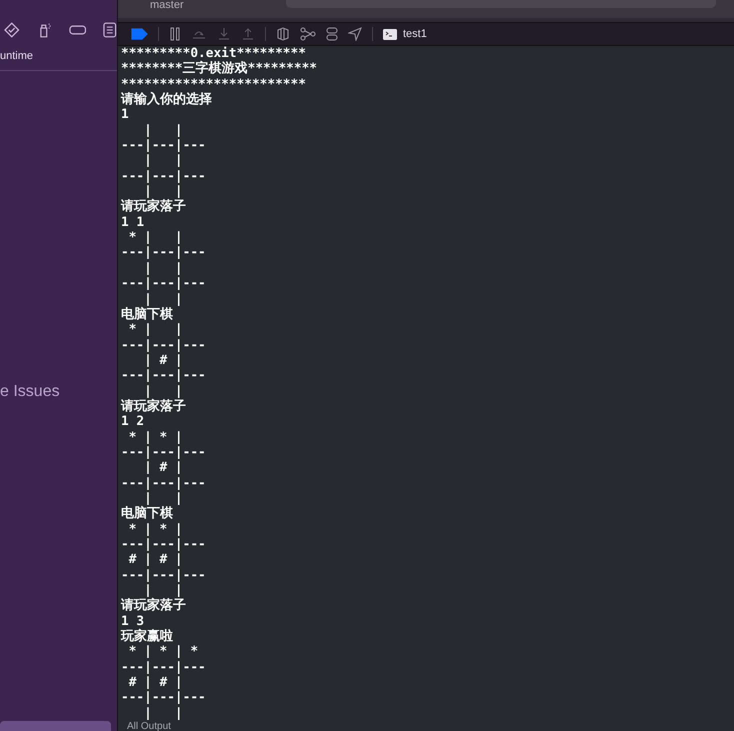 This screenshot has width=734, height=731. Describe the element at coordinates (219, 69) in the screenshot. I see `console-line: ********三字棋游戏*********` at that location.